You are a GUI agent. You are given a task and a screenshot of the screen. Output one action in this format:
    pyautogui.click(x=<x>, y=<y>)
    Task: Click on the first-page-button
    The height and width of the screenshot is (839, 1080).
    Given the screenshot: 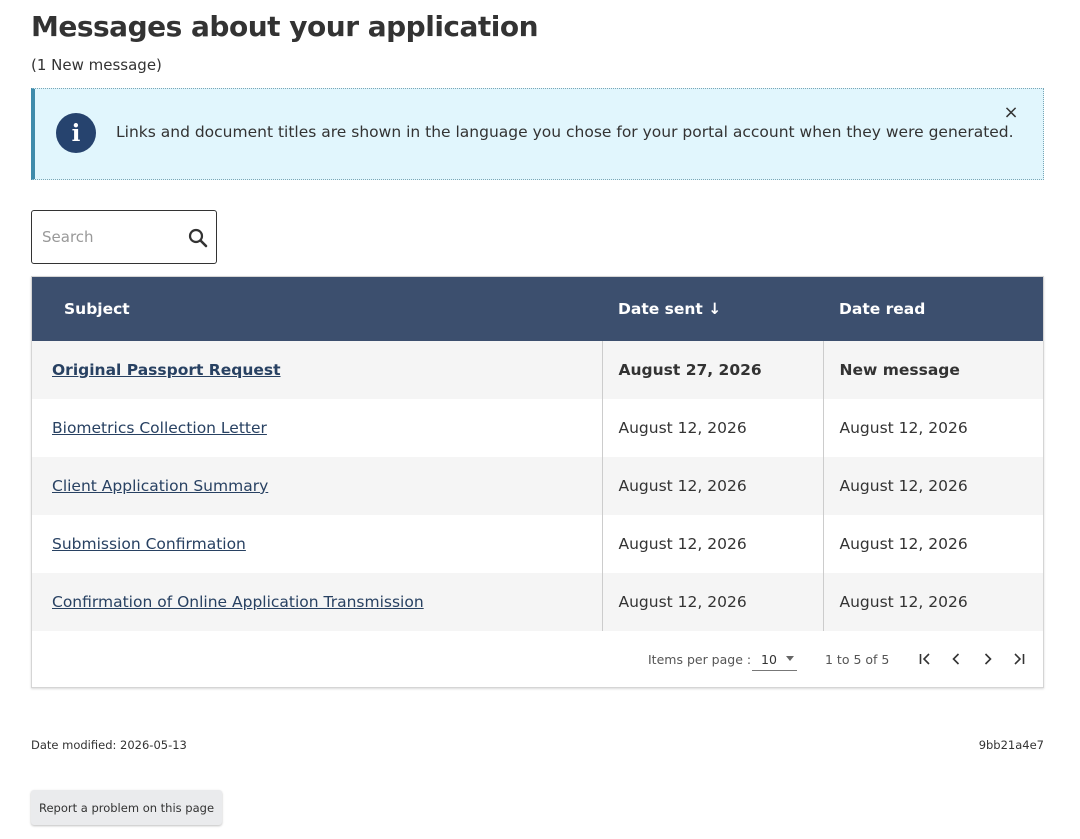 What is the action you would take?
    pyautogui.click(x=925, y=659)
    